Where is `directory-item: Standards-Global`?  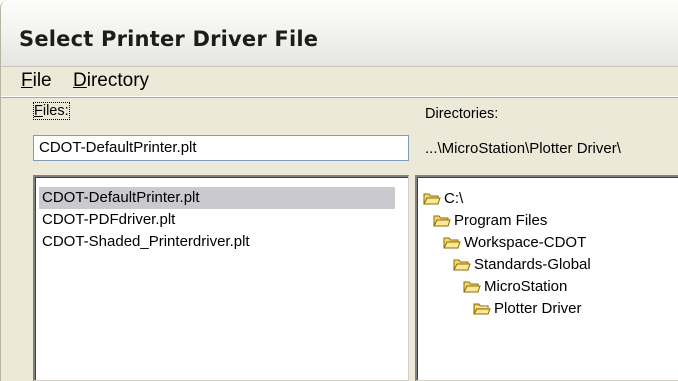
directory-item: Standards-Global is located at coordinates (522, 265).